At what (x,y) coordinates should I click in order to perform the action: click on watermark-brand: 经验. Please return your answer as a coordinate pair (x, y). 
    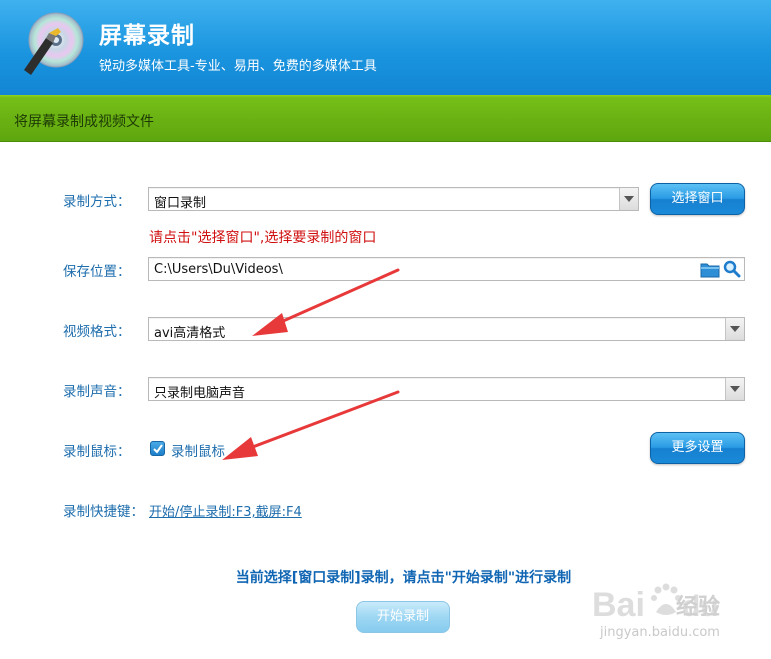
    Looking at the image, I should click on (698, 607).